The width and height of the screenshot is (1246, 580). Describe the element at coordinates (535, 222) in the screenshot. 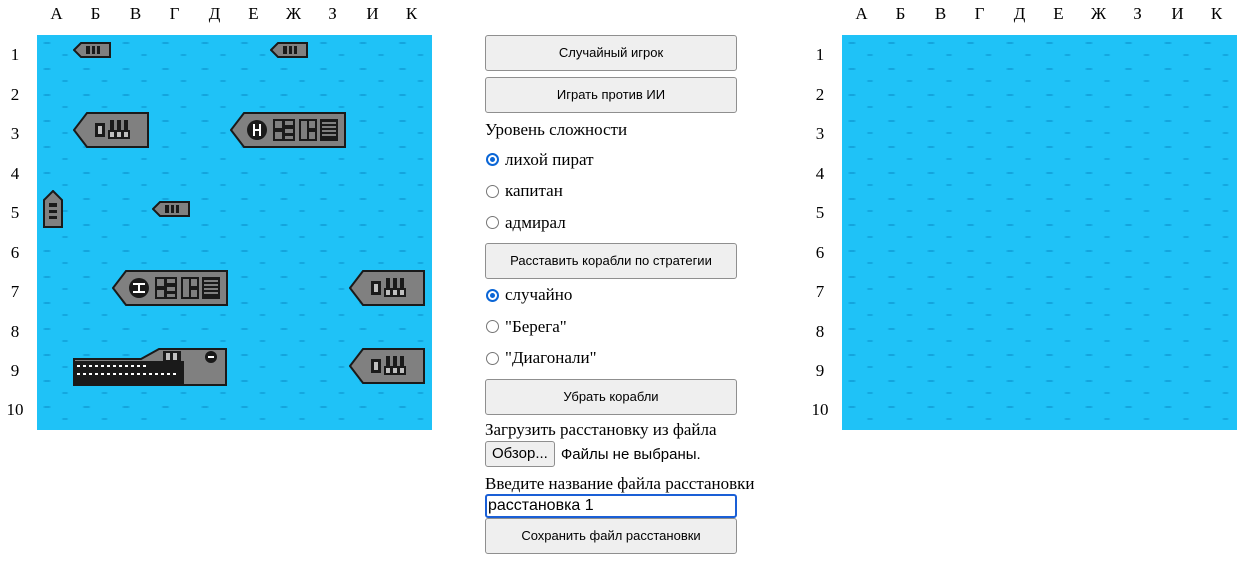

I see `difficulty-option-label: адмирал` at that location.